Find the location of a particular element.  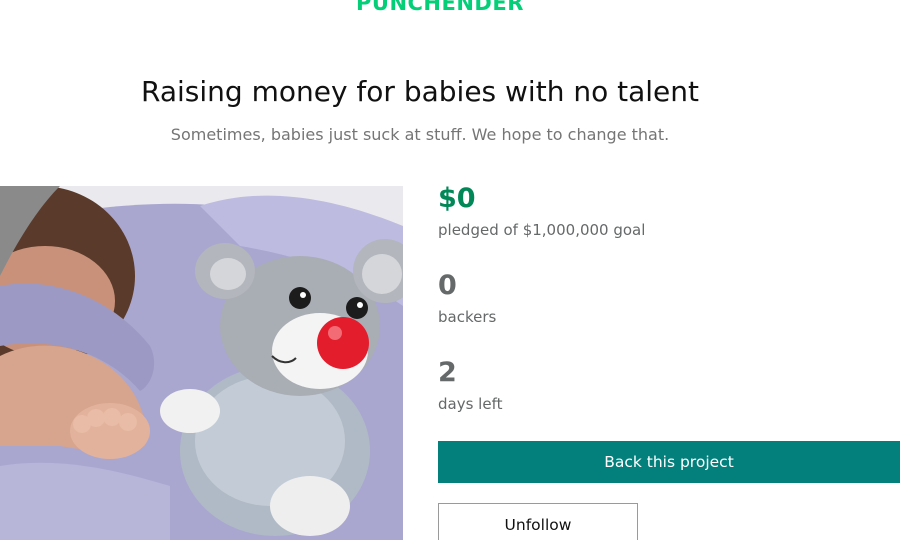

back-this-project-button: Back this project is located at coordinates (669, 462).